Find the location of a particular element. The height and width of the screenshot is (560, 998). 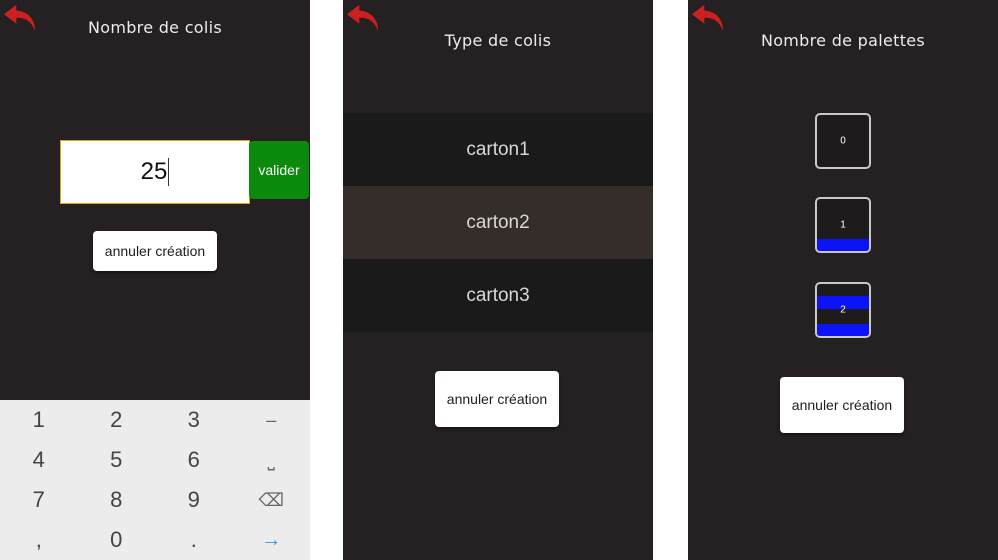

pallet-count-label: 1 is located at coordinates (843, 225).